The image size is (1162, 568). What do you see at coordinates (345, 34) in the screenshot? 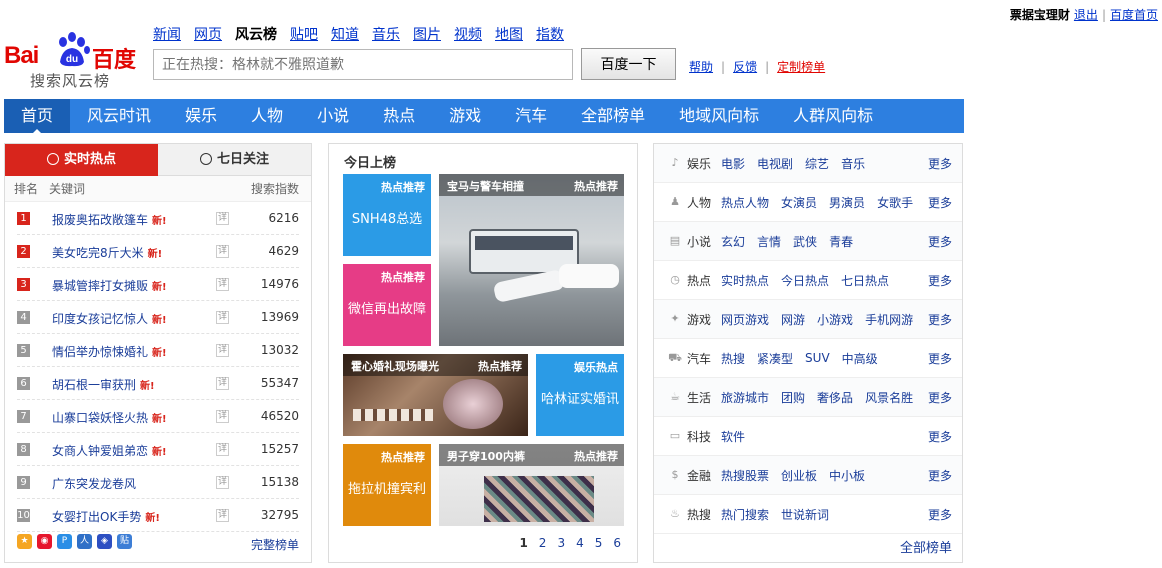
I see `product-nav-item: 知道` at bounding box center [345, 34].